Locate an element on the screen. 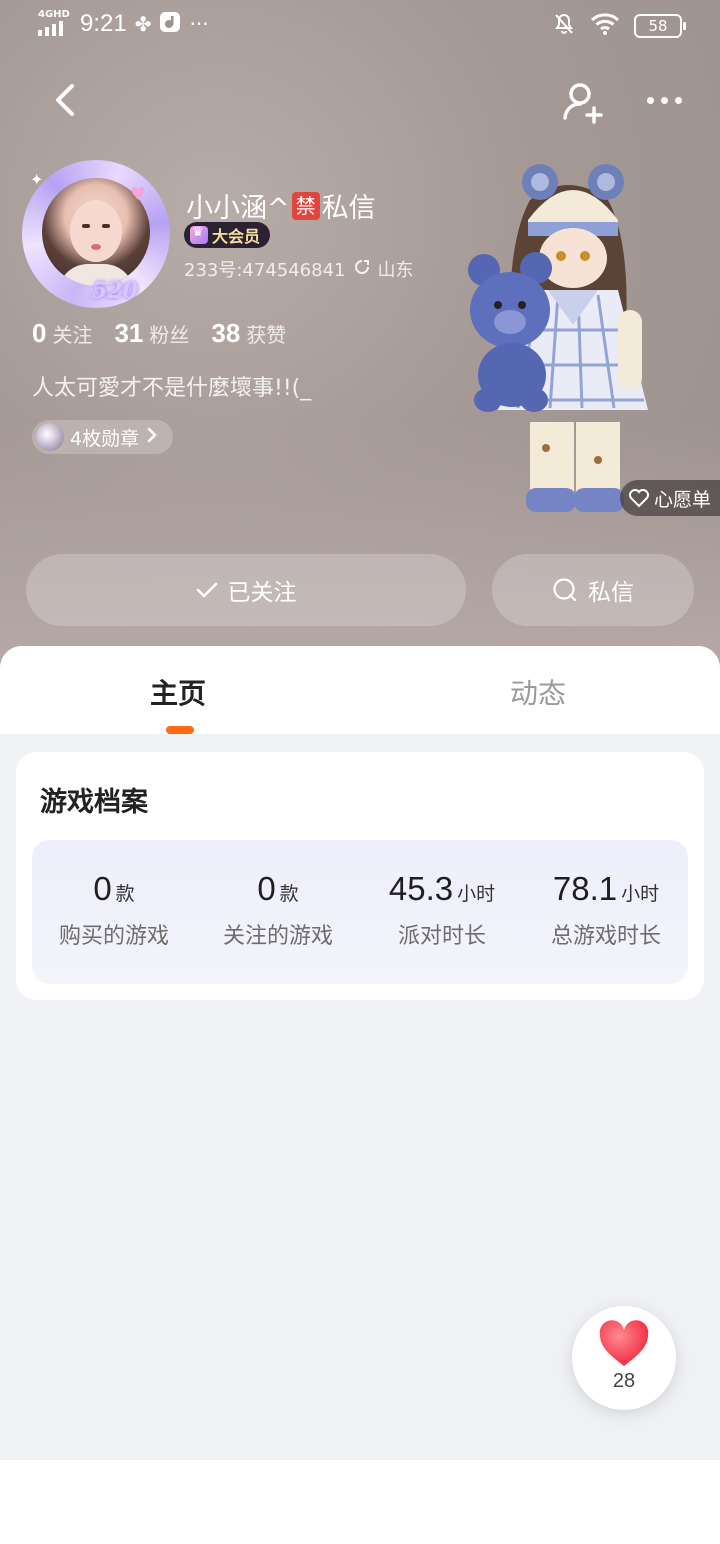 Image resolution: width=720 pixels, height=1544 pixels. fans-label: 粉丝 is located at coordinates (169, 335).